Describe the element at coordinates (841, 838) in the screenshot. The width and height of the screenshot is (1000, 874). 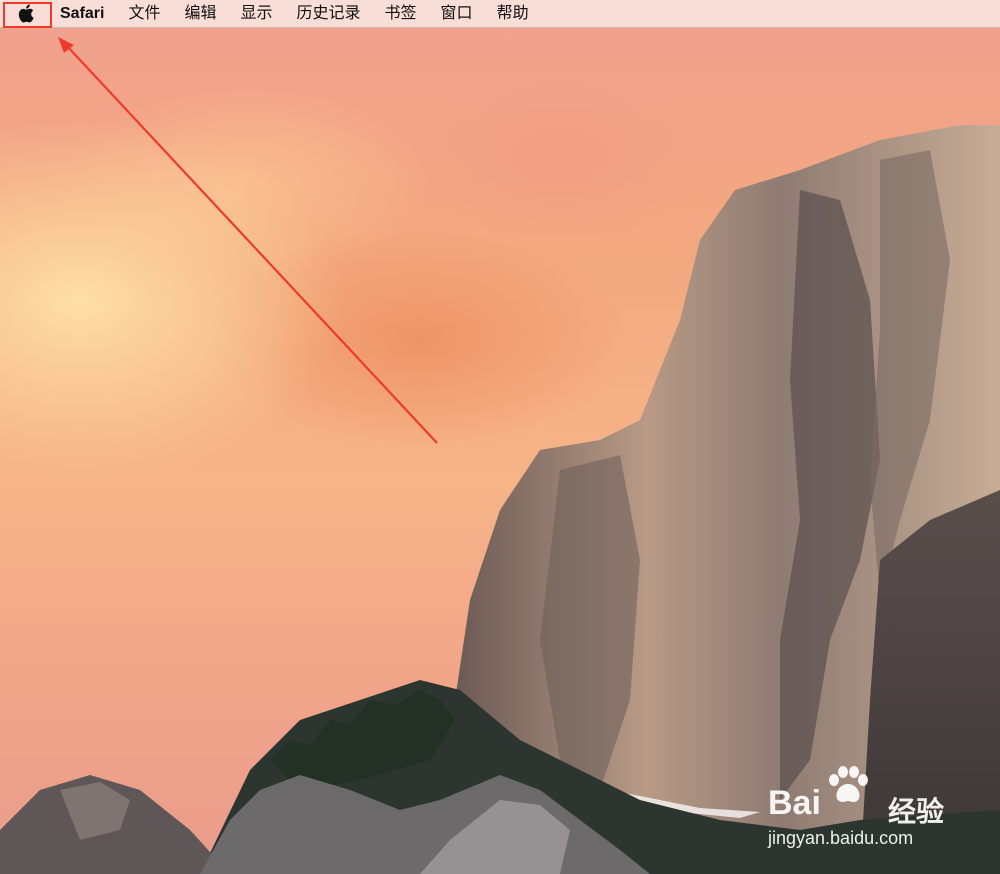
I see `watermark-url: jingyan.baidu.com` at that location.